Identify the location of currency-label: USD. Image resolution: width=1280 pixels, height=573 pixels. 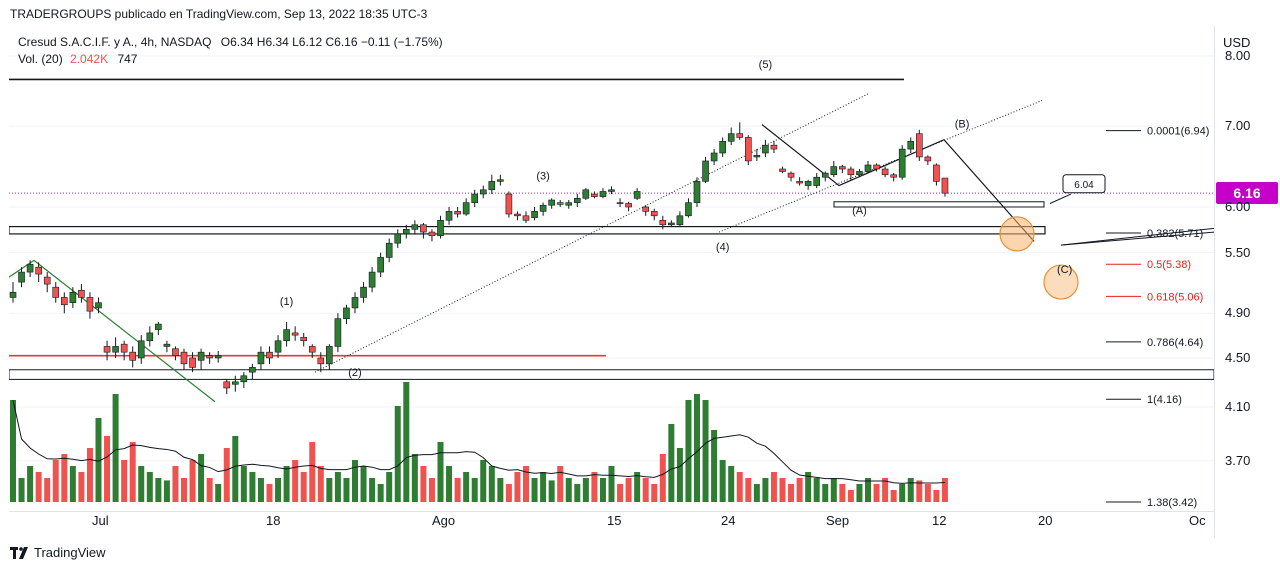
(1236, 42).